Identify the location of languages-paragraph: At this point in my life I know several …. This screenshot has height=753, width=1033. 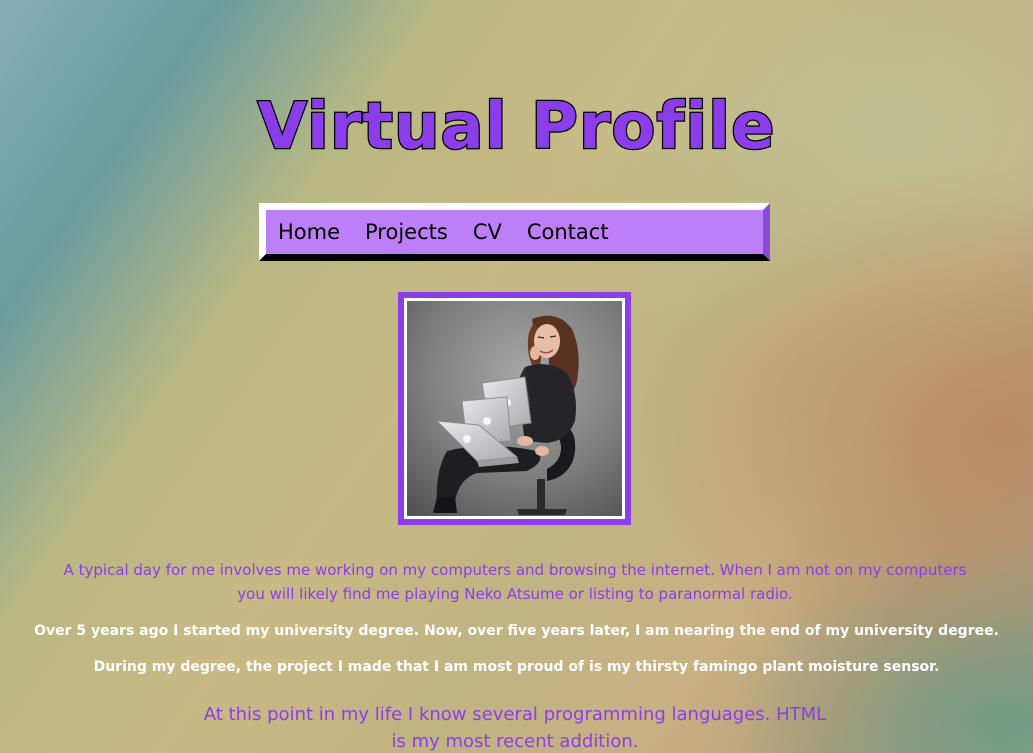
(515, 728).